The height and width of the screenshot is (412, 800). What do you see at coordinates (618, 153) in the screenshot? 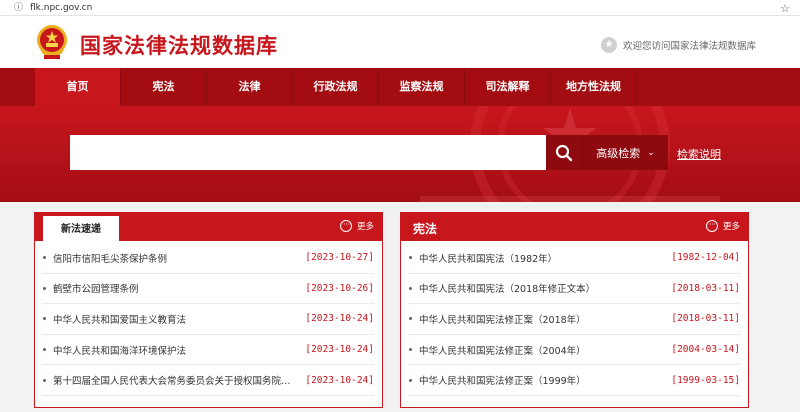
I see `advanced-search-label: 高级检索` at bounding box center [618, 153].